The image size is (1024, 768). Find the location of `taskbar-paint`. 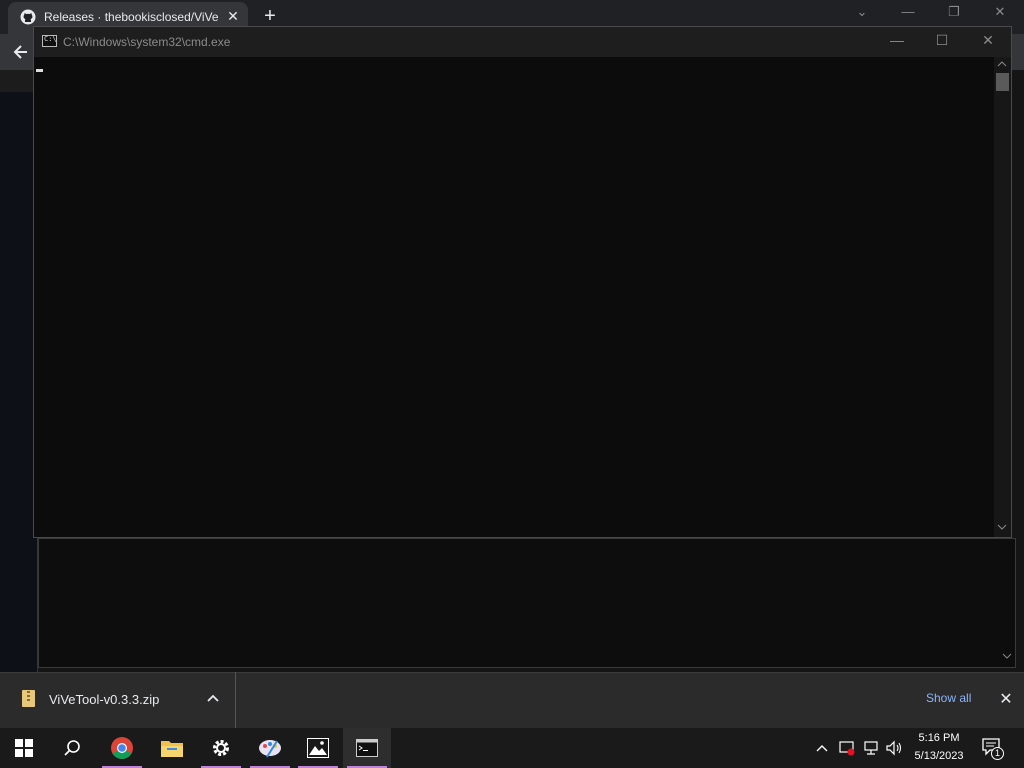

taskbar-paint is located at coordinates (270, 748).